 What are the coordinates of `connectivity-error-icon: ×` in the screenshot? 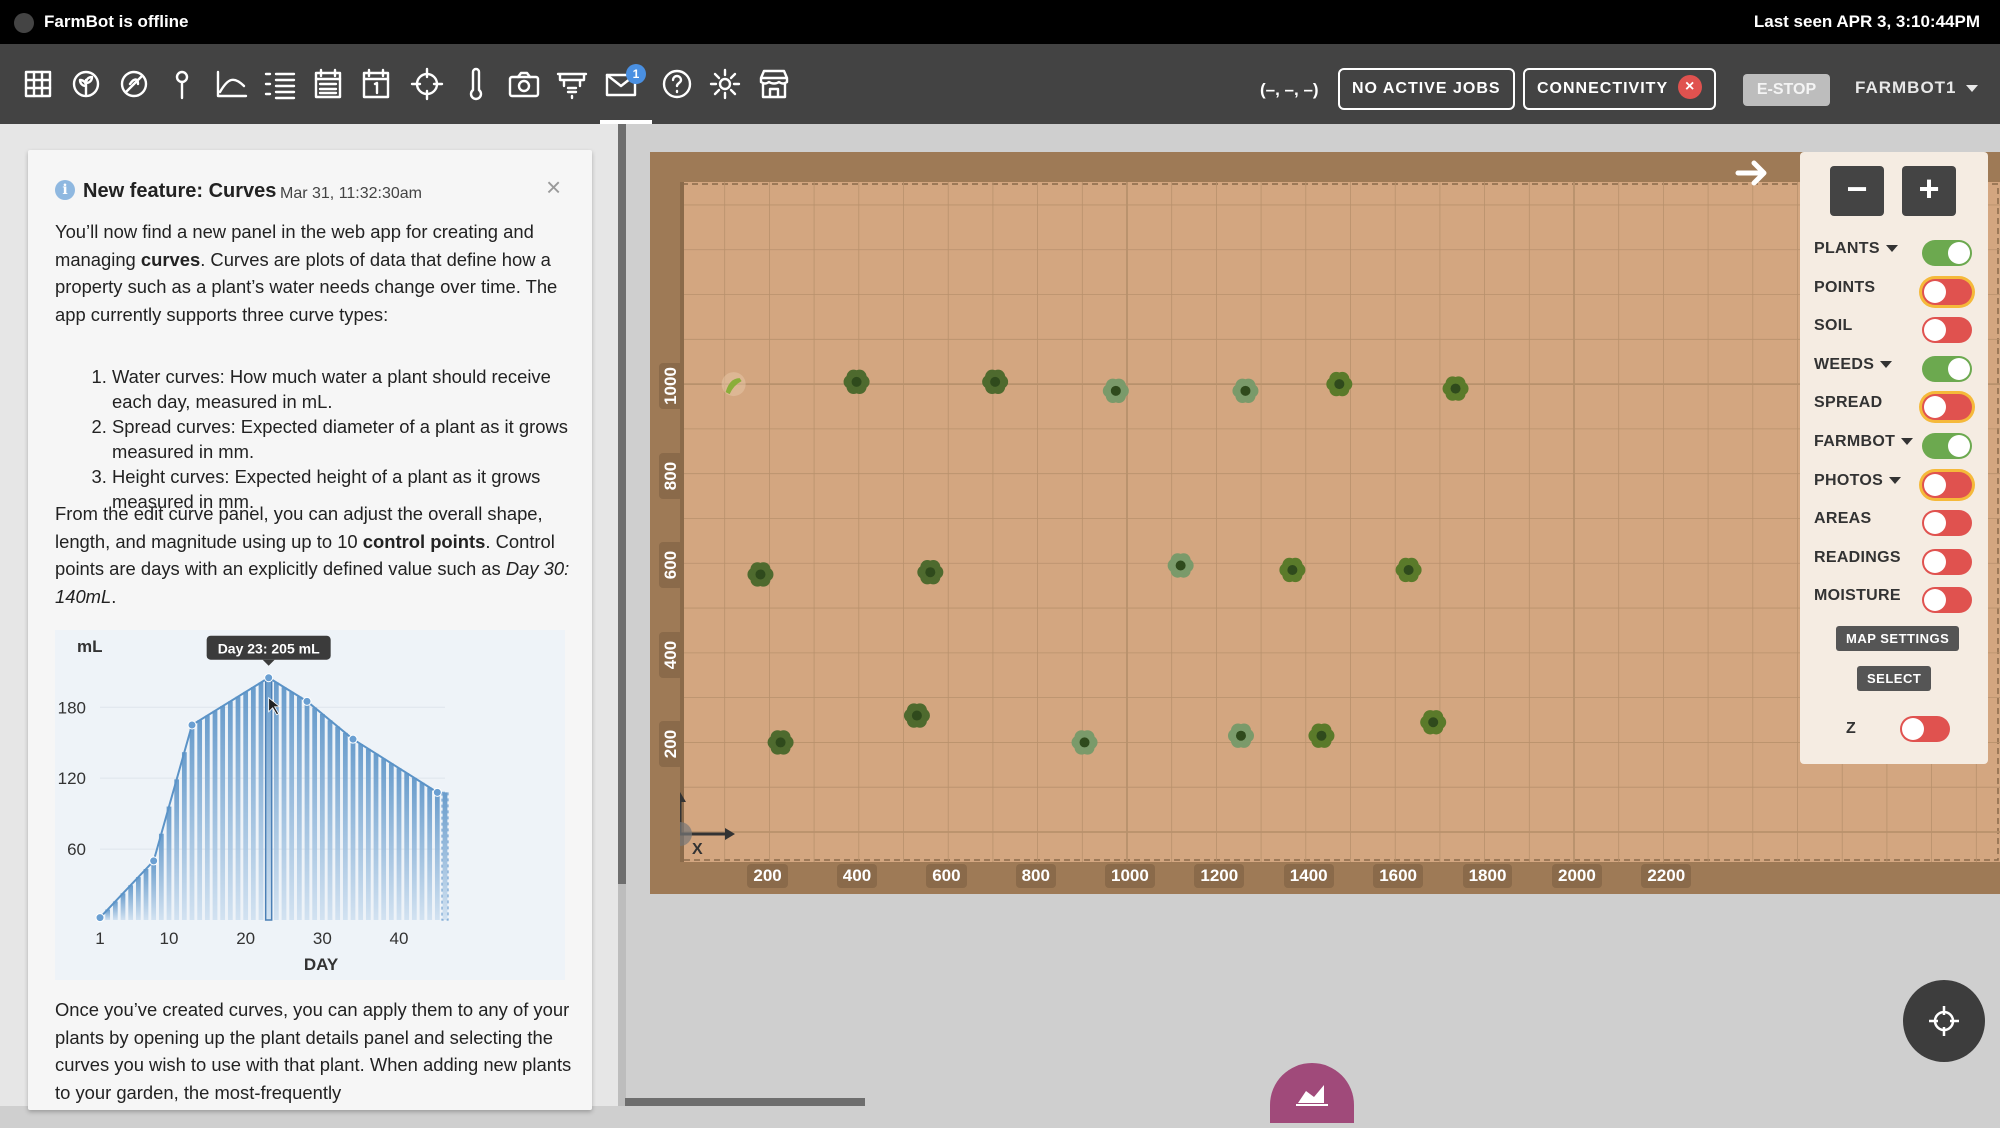 It's located at (1690, 87).